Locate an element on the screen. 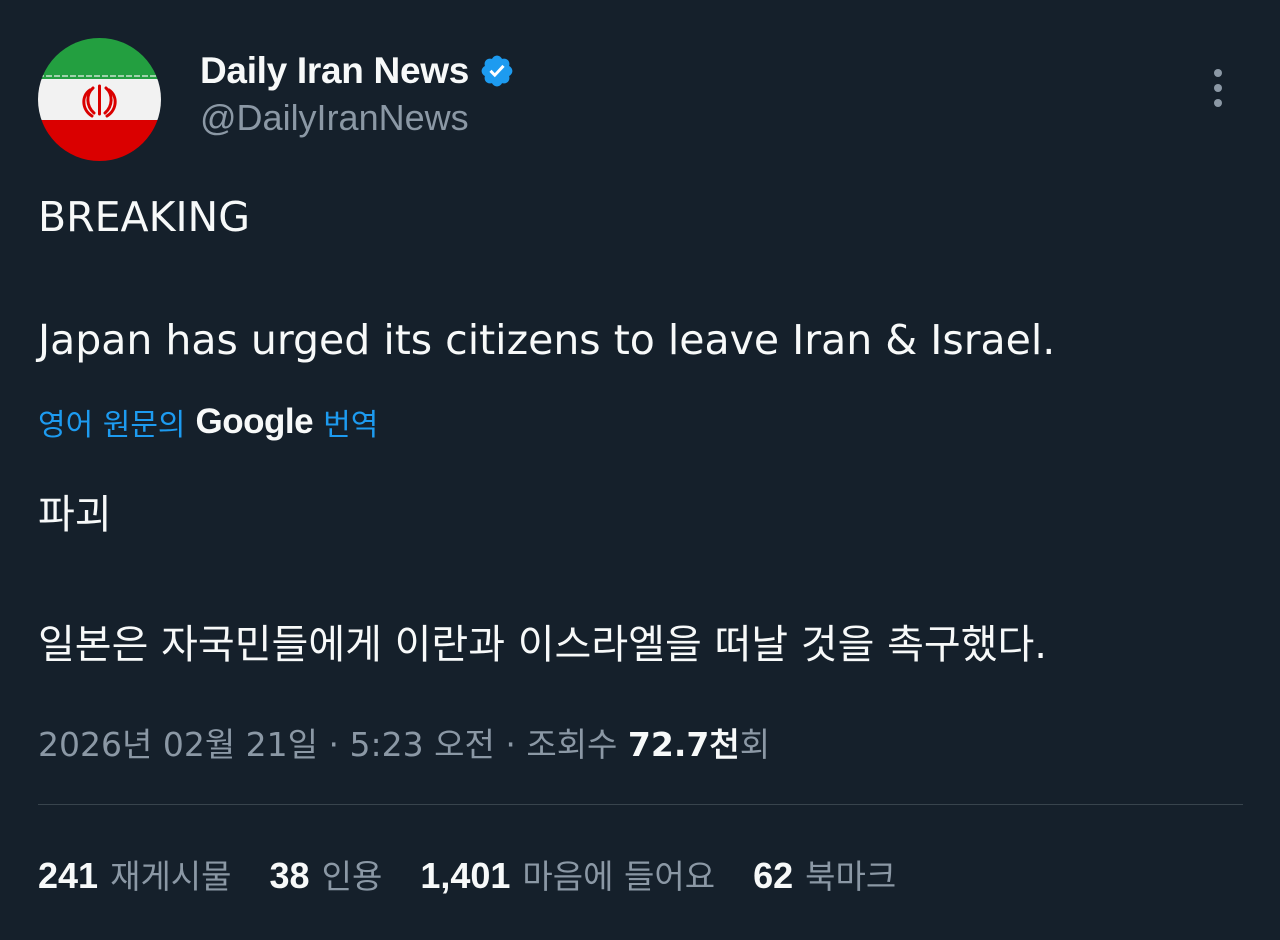 This screenshot has height=940, width=1280. author-name-row: Daily Iran News is located at coordinates (357, 71).